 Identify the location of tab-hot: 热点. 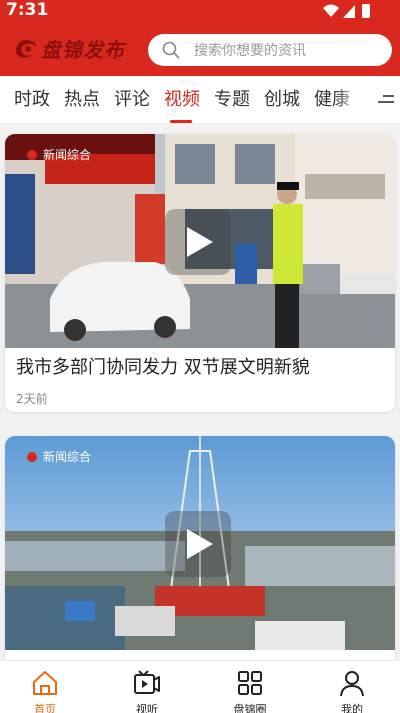
(82, 100).